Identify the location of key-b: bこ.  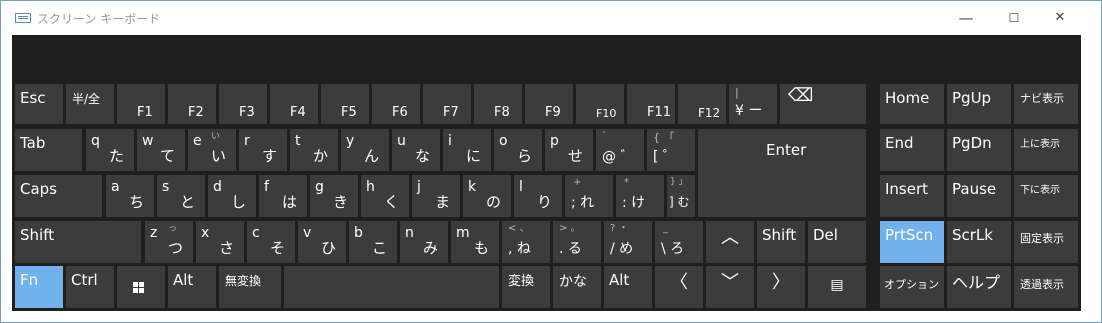
(373, 242).